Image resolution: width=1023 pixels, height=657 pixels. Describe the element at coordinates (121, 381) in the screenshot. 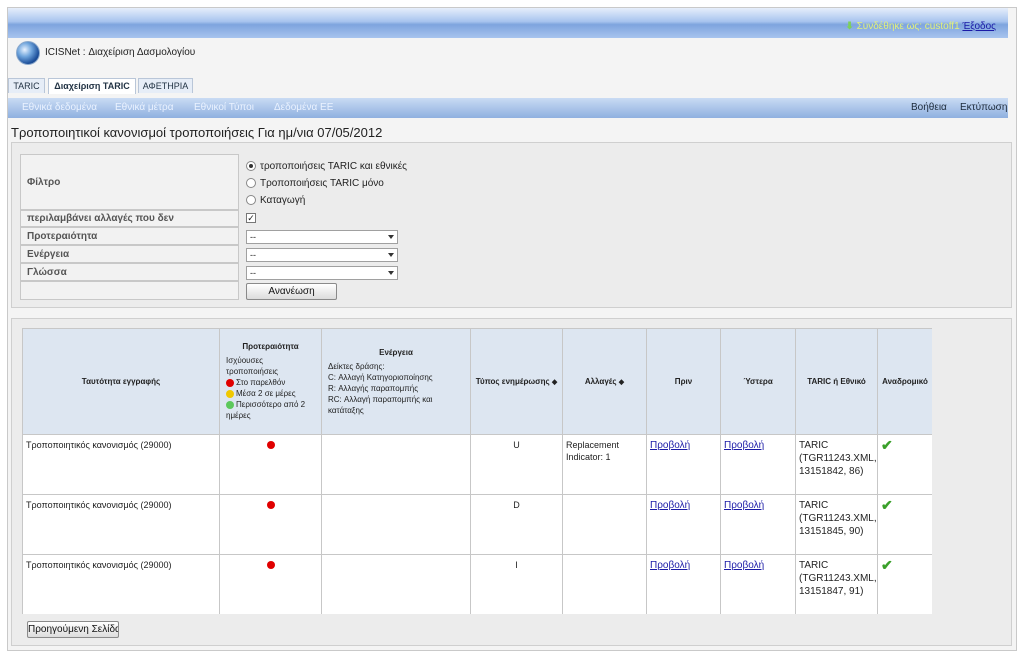

I see `col-header-id: Ταυτότητα εγγραφής` at that location.